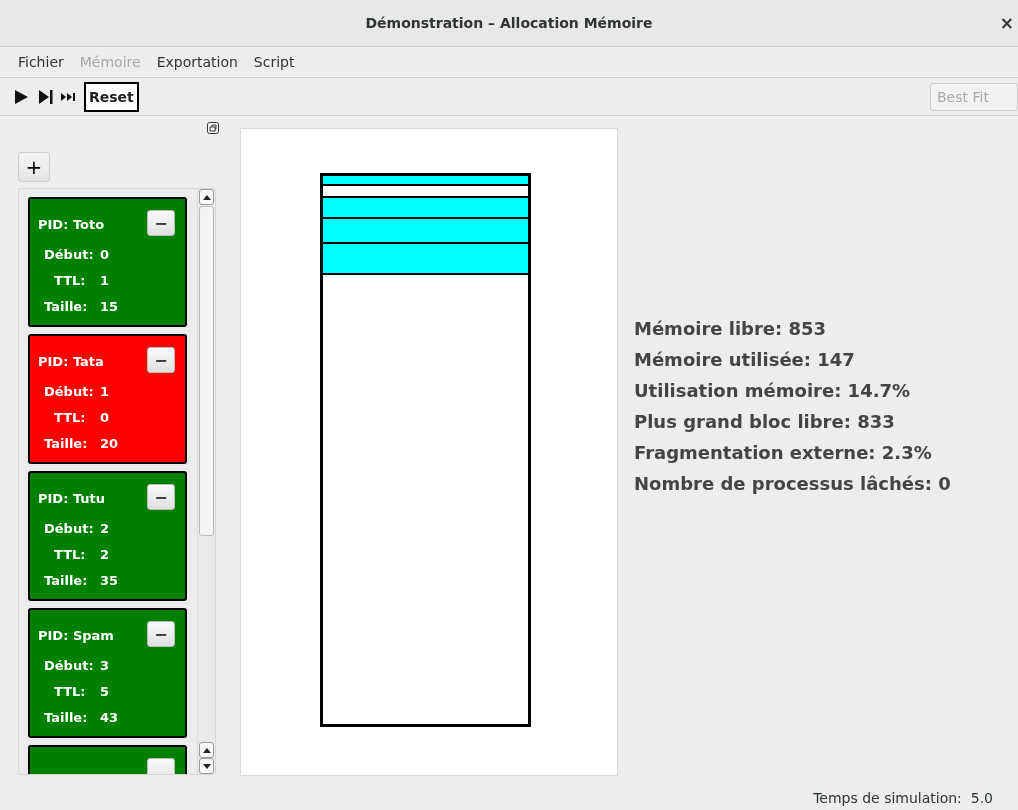  Describe the element at coordinates (731, 328) in the screenshot. I see `statistic-text: Mémoire libre: 853` at that location.